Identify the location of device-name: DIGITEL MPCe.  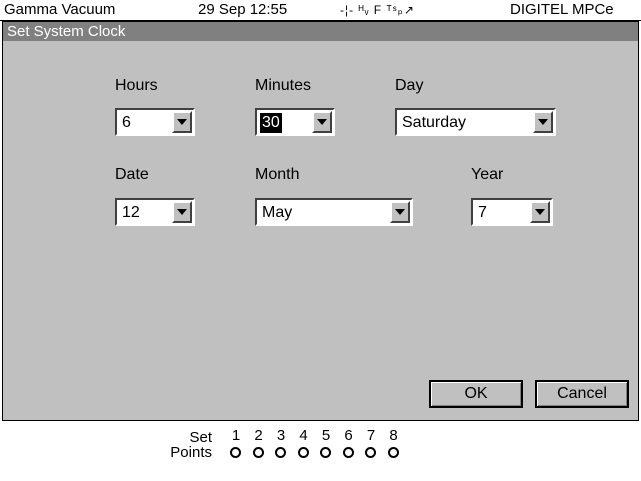
(562, 9).